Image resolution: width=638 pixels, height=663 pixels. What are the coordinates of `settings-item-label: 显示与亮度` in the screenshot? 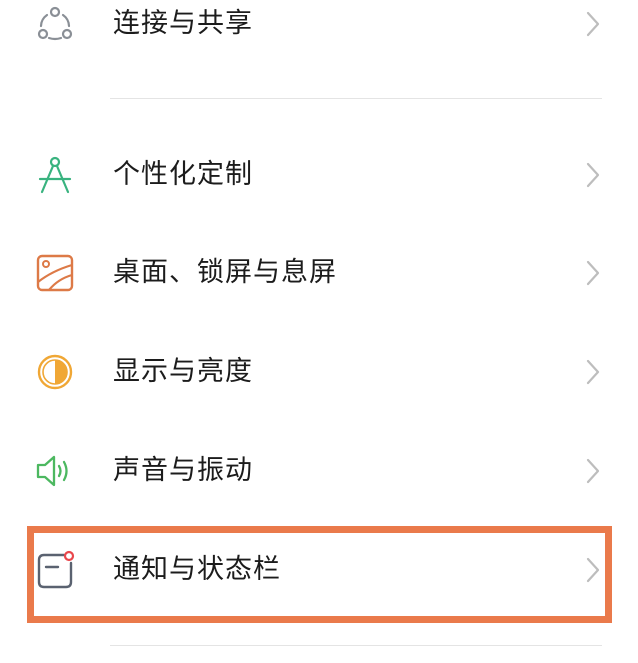 It's located at (183, 371).